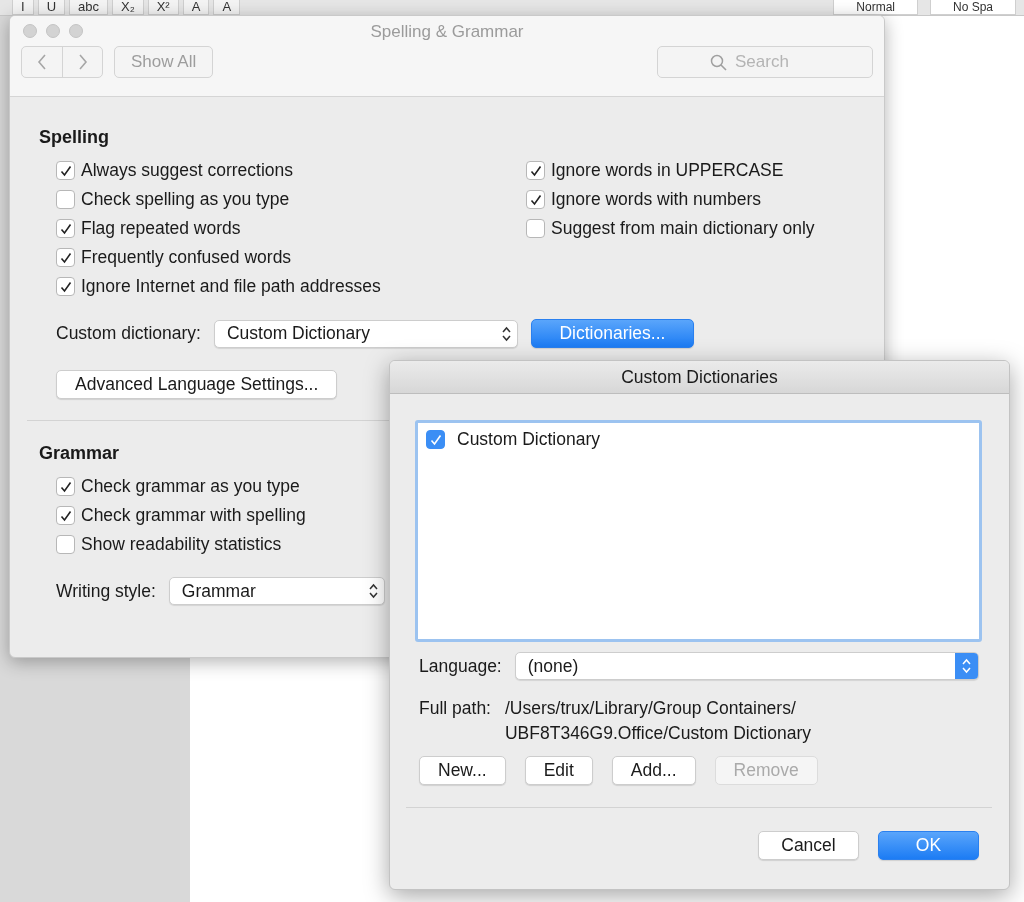 The width and height of the screenshot is (1024, 902). I want to click on dictionary-action-button: Edit, so click(558, 770).